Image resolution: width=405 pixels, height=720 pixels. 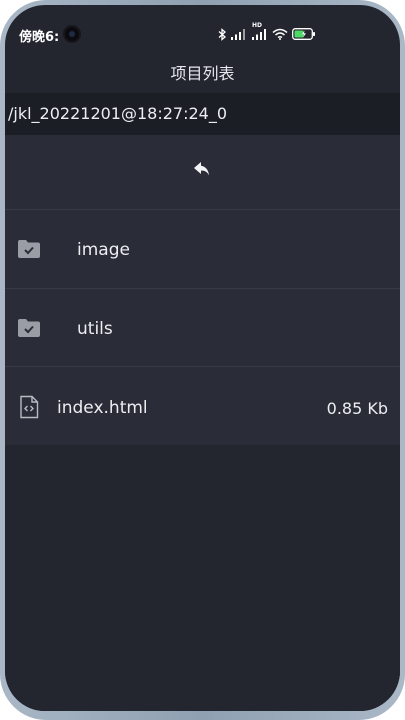 I want to click on status-icons: HD, so click(x=267, y=32).